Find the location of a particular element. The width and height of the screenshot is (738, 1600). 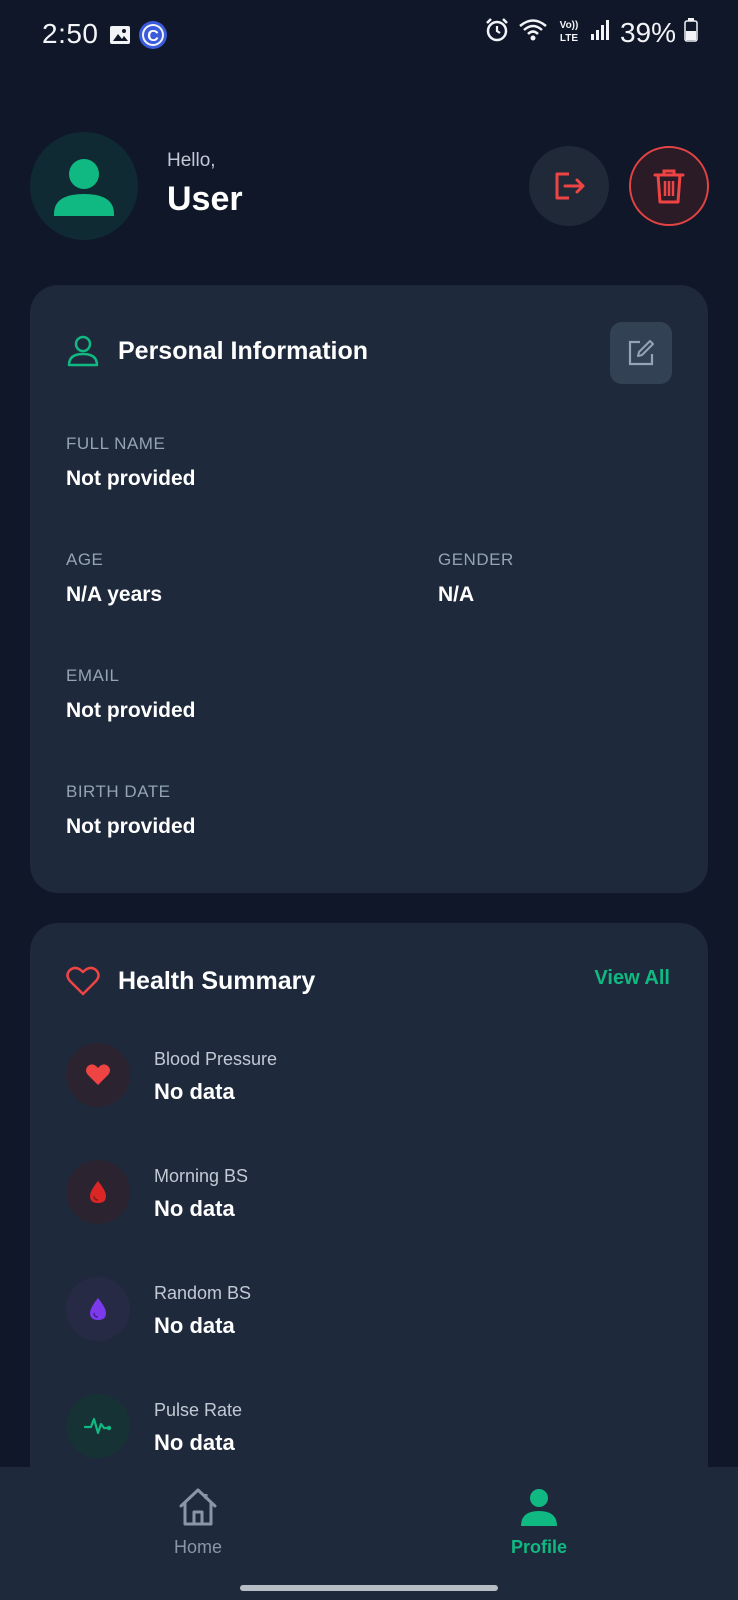

profile-icon is located at coordinates (539, 1507).